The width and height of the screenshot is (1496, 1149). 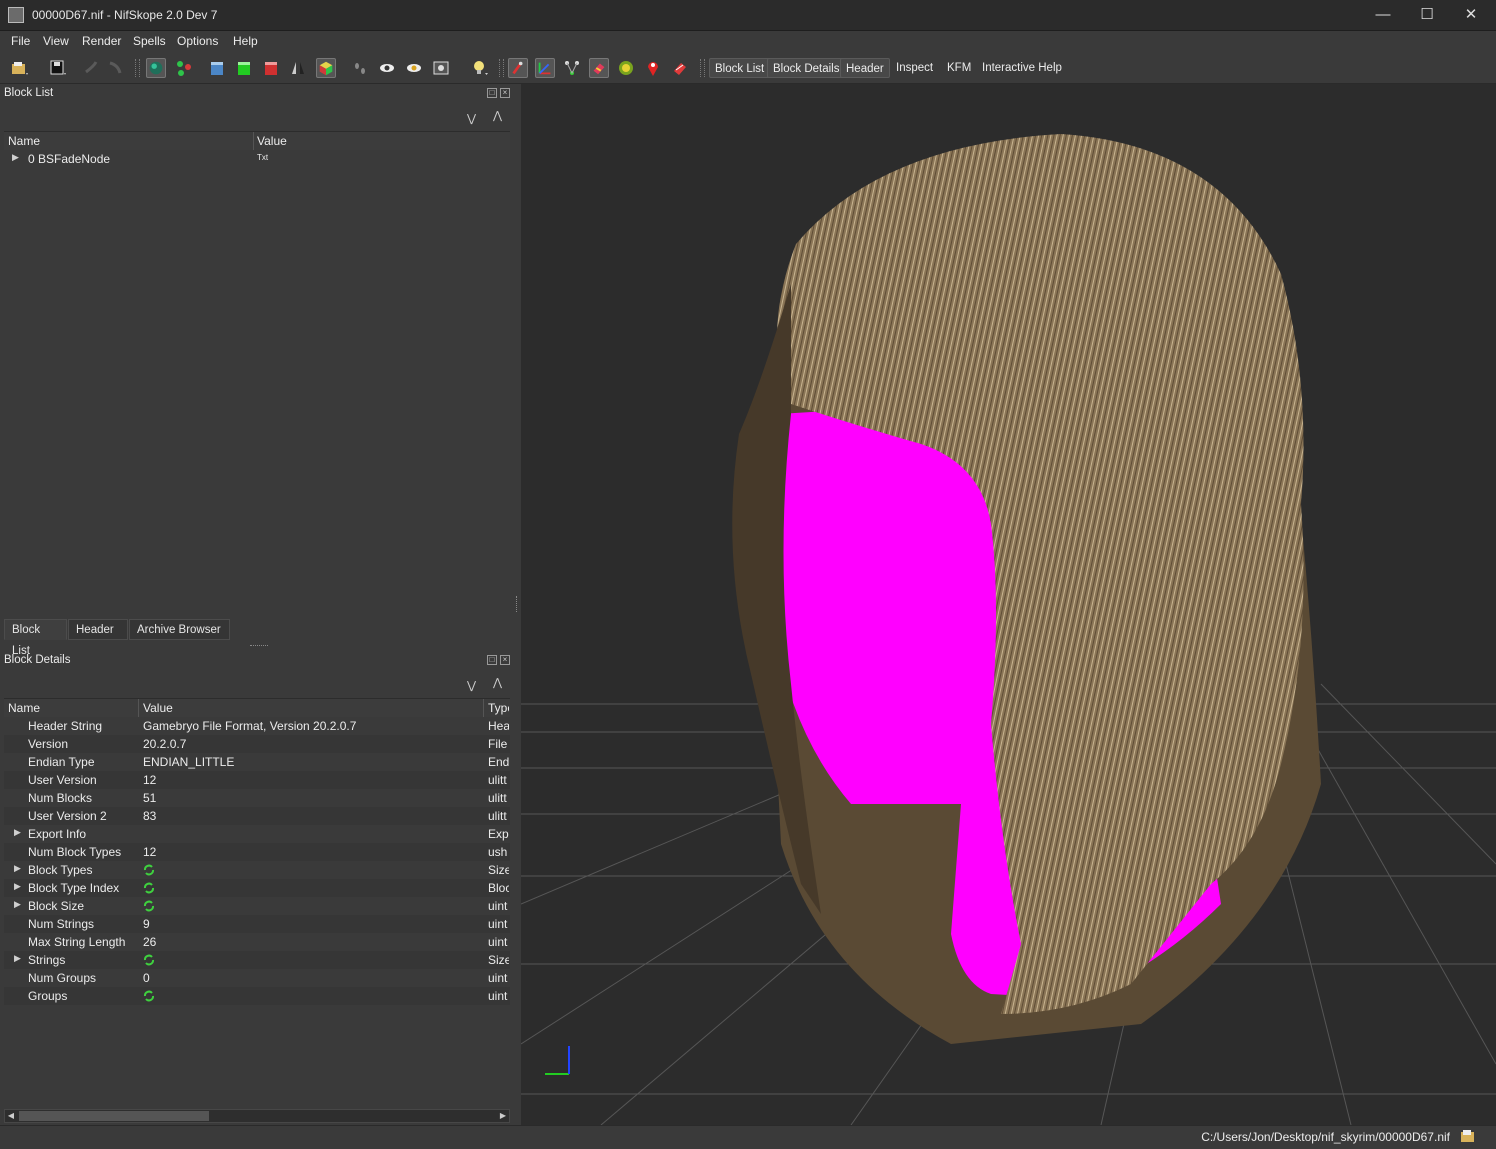 I want to click on menu-help: Help, so click(x=245, y=41).